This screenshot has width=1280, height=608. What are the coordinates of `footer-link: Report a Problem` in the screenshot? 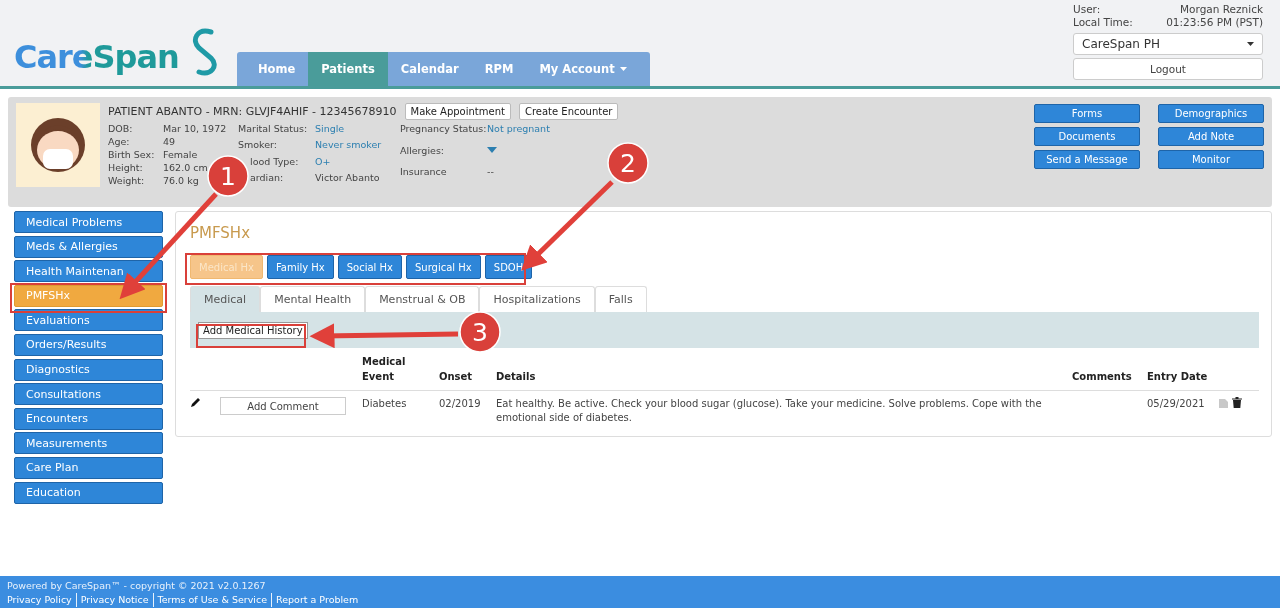 It's located at (315, 600).